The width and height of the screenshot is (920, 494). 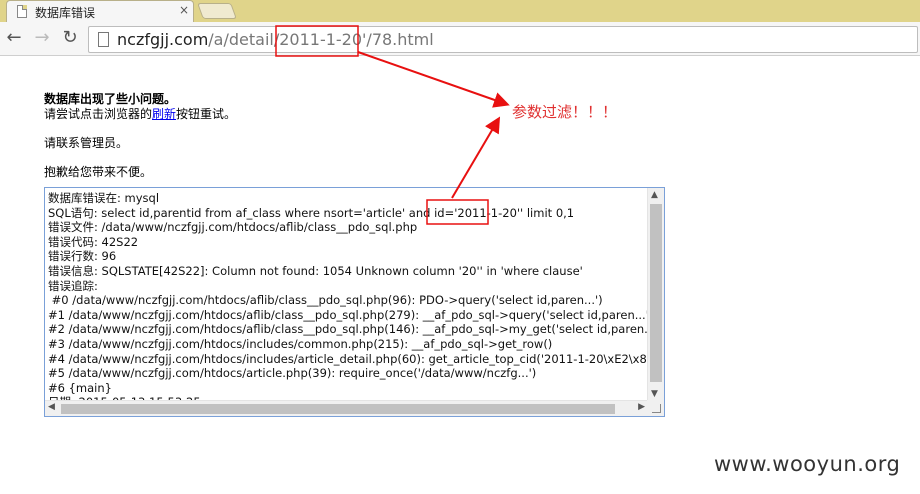 I want to click on horizontal-scroll-thumb, so click(x=338, y=409).